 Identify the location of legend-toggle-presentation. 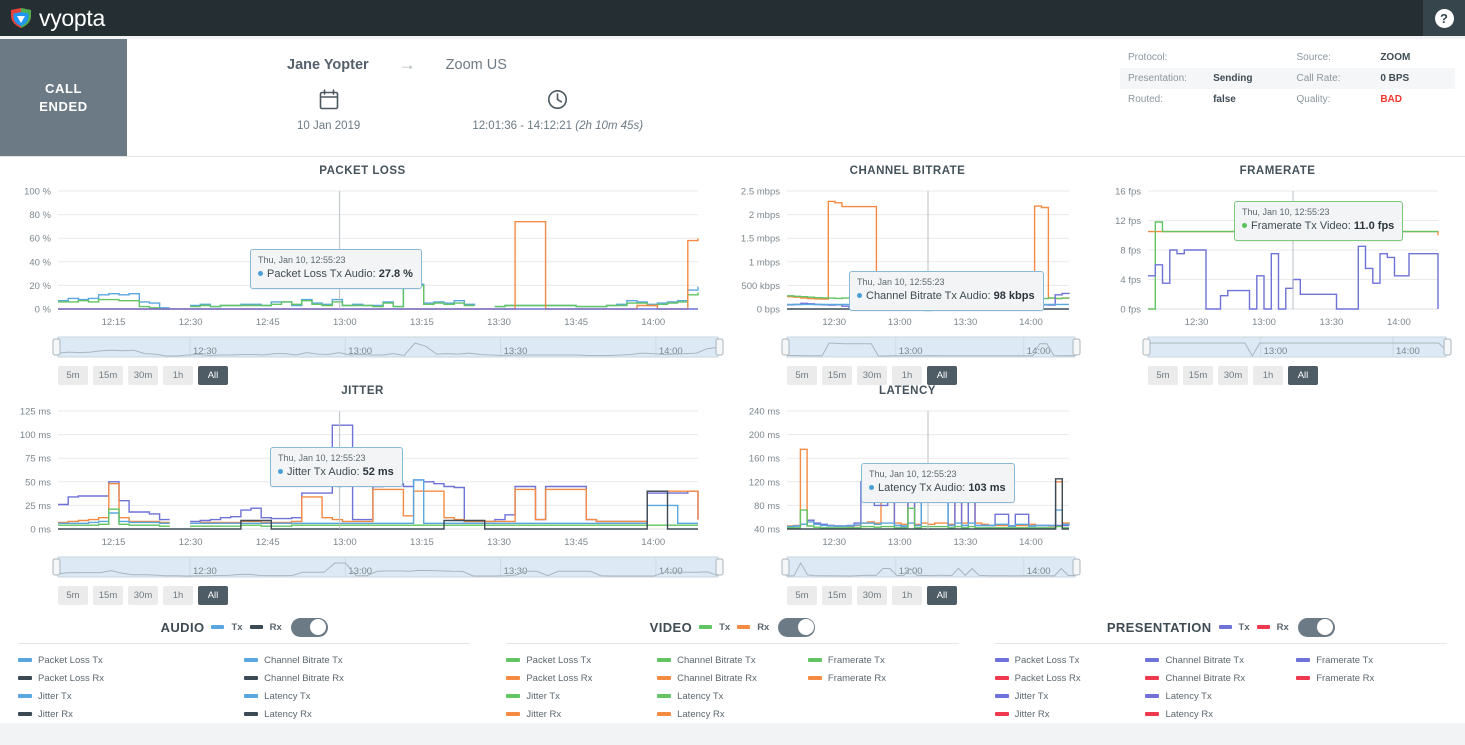
(1316, 627).